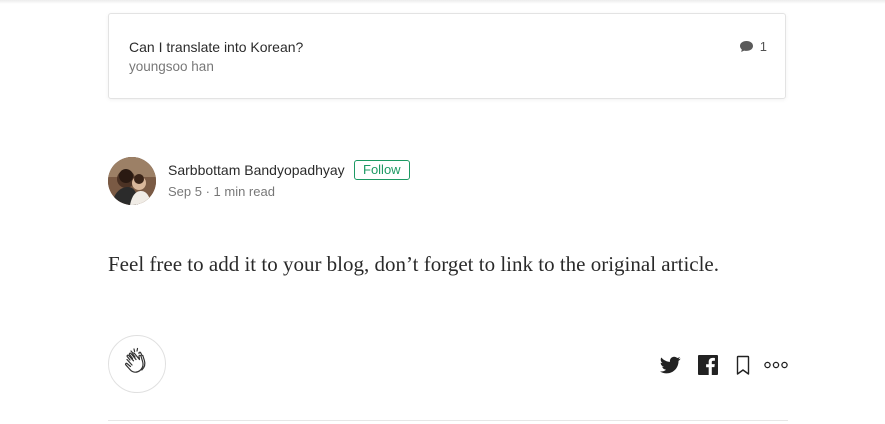 The height and width of the screenshot is (424, 885). I want to click on more-icon, so click(776, 365).